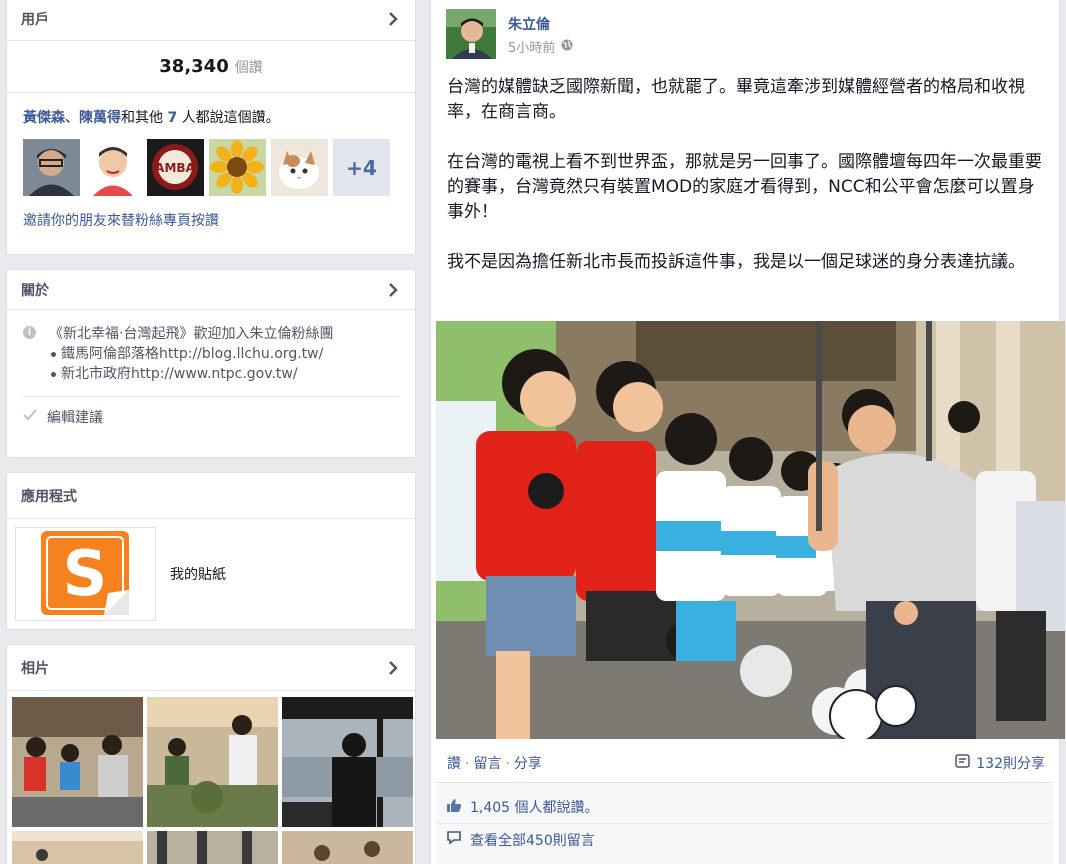 The width and height of the screenshot is (1066, 864). What do you see at coordinates (172, 118) in the screenshot?
I see `others-count-link: 7` at bounding box center [172, 118].